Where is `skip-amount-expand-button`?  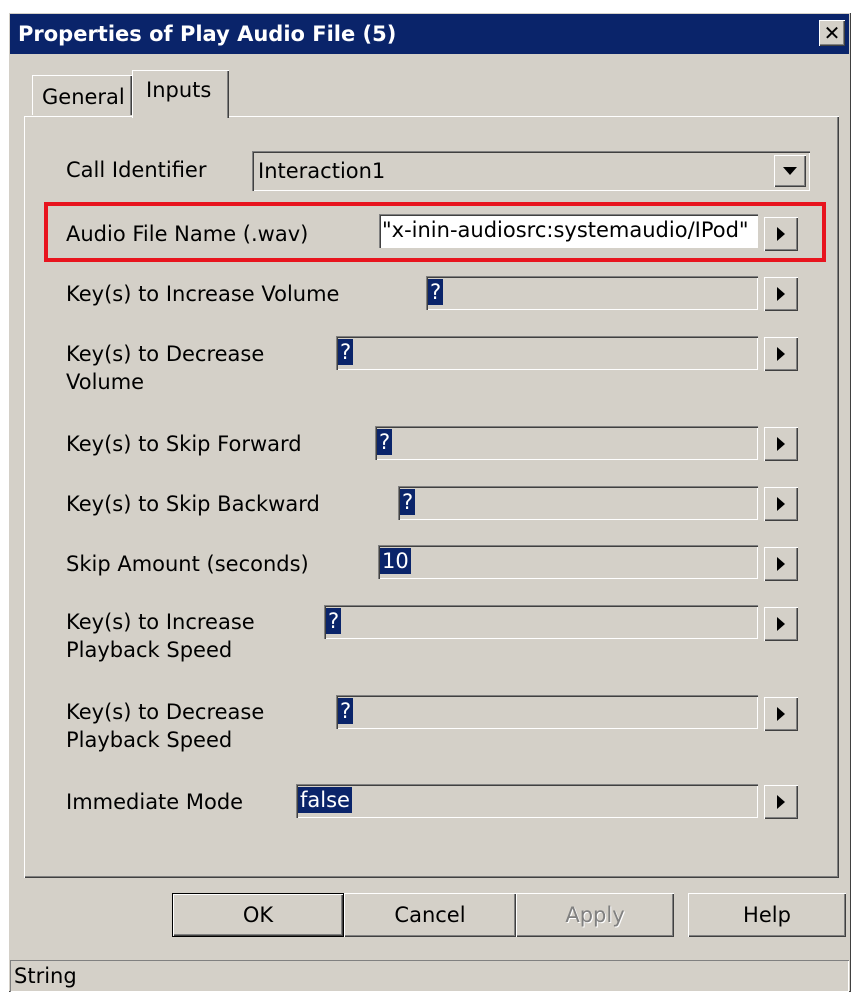
skip-amount-expand-button is located at coordinates (781, 564).